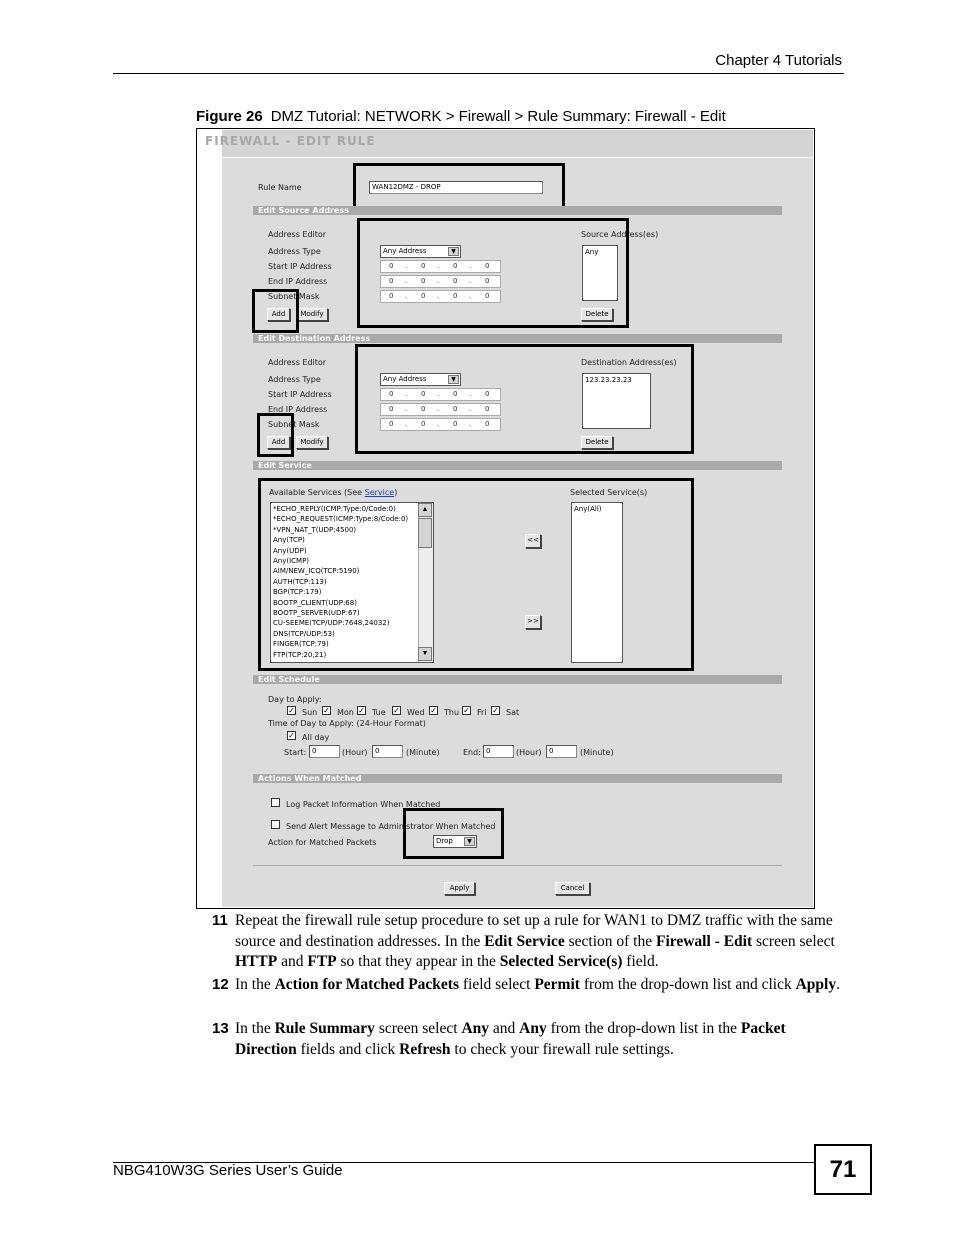 Image resolution: width=954 pixels, height=1235 pixels. I want to click on divider, so click(517, 865).